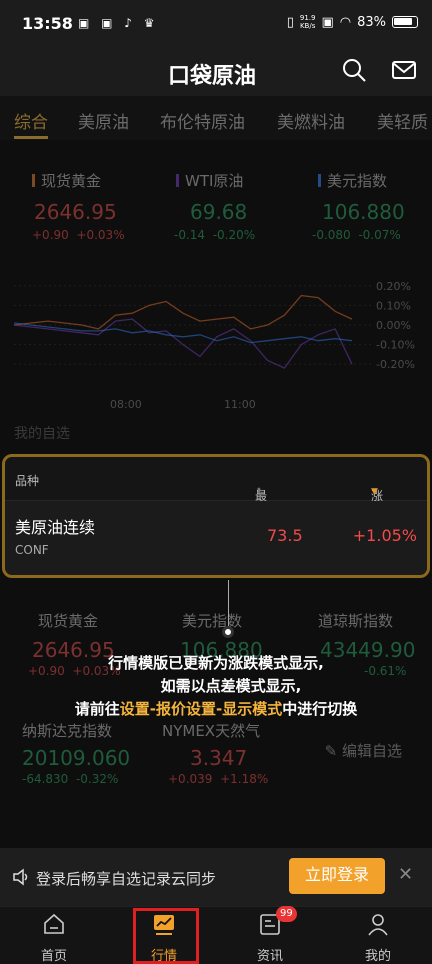 The height and width of the screenshot is (964, 432). I want to click on quote-change: -0.14 -0.20%, so click(215, 235).